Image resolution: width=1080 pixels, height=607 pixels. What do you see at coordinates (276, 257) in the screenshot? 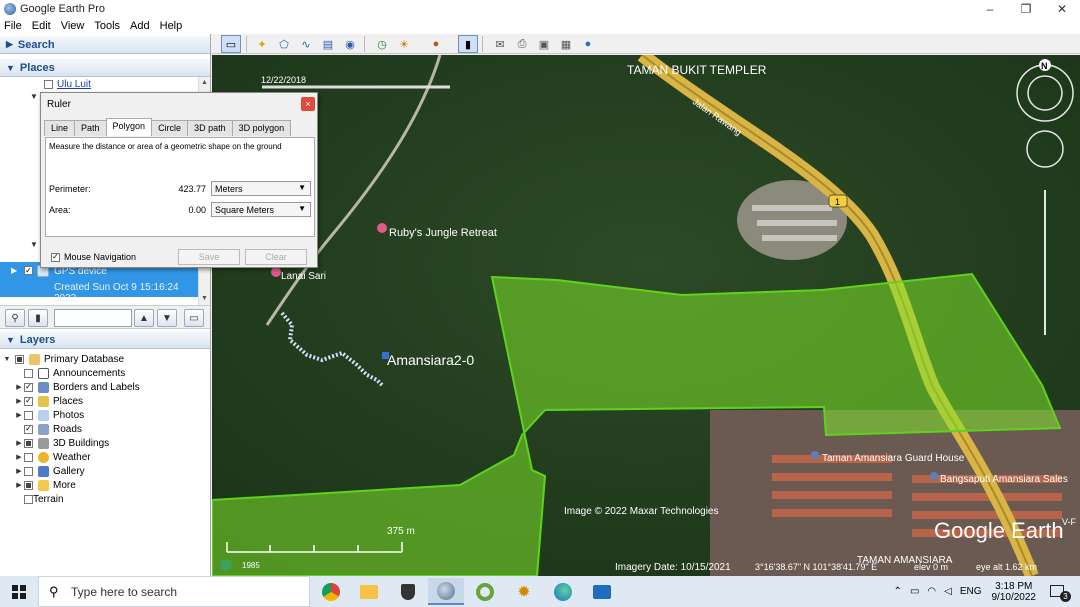
I see `clear-button: Clear` at bounding box center [276, 257].